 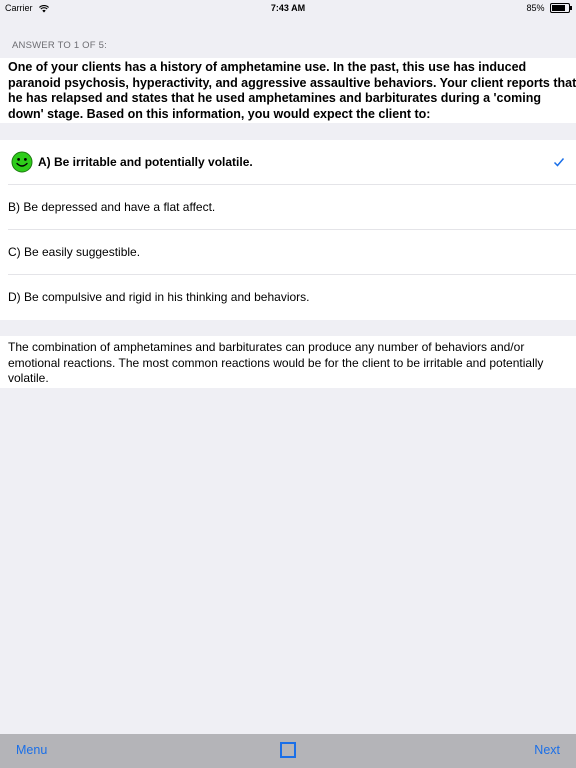 What do you see at coordinates (31, 750) in the screenshot?
I see `menu-button: Menu` at bounding box center [31, 750].